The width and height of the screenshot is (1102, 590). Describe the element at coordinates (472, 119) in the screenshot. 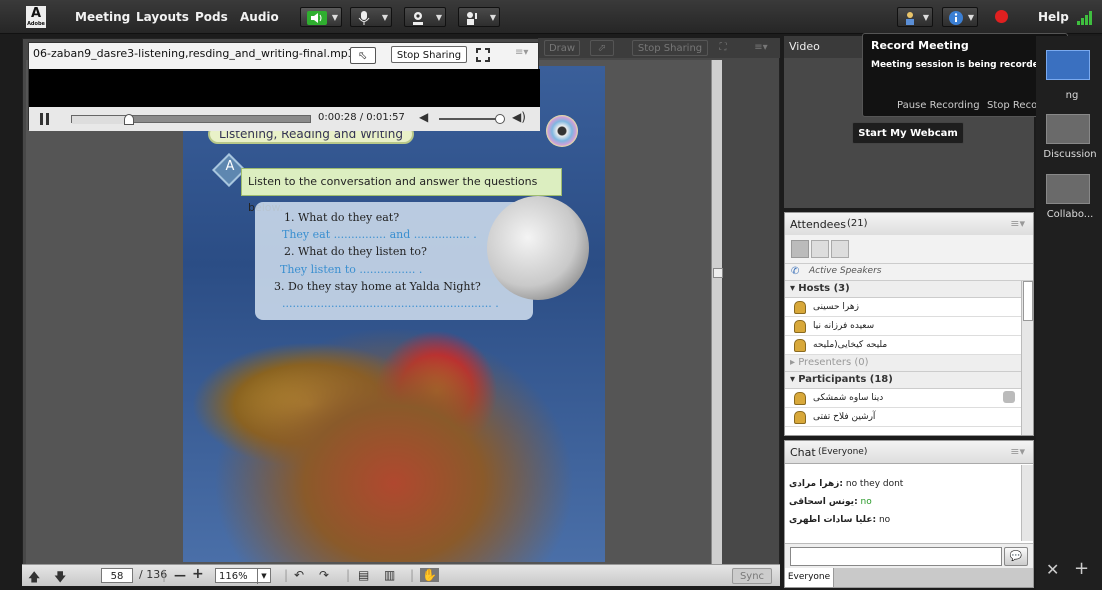

I see `volume-slider` at that location.